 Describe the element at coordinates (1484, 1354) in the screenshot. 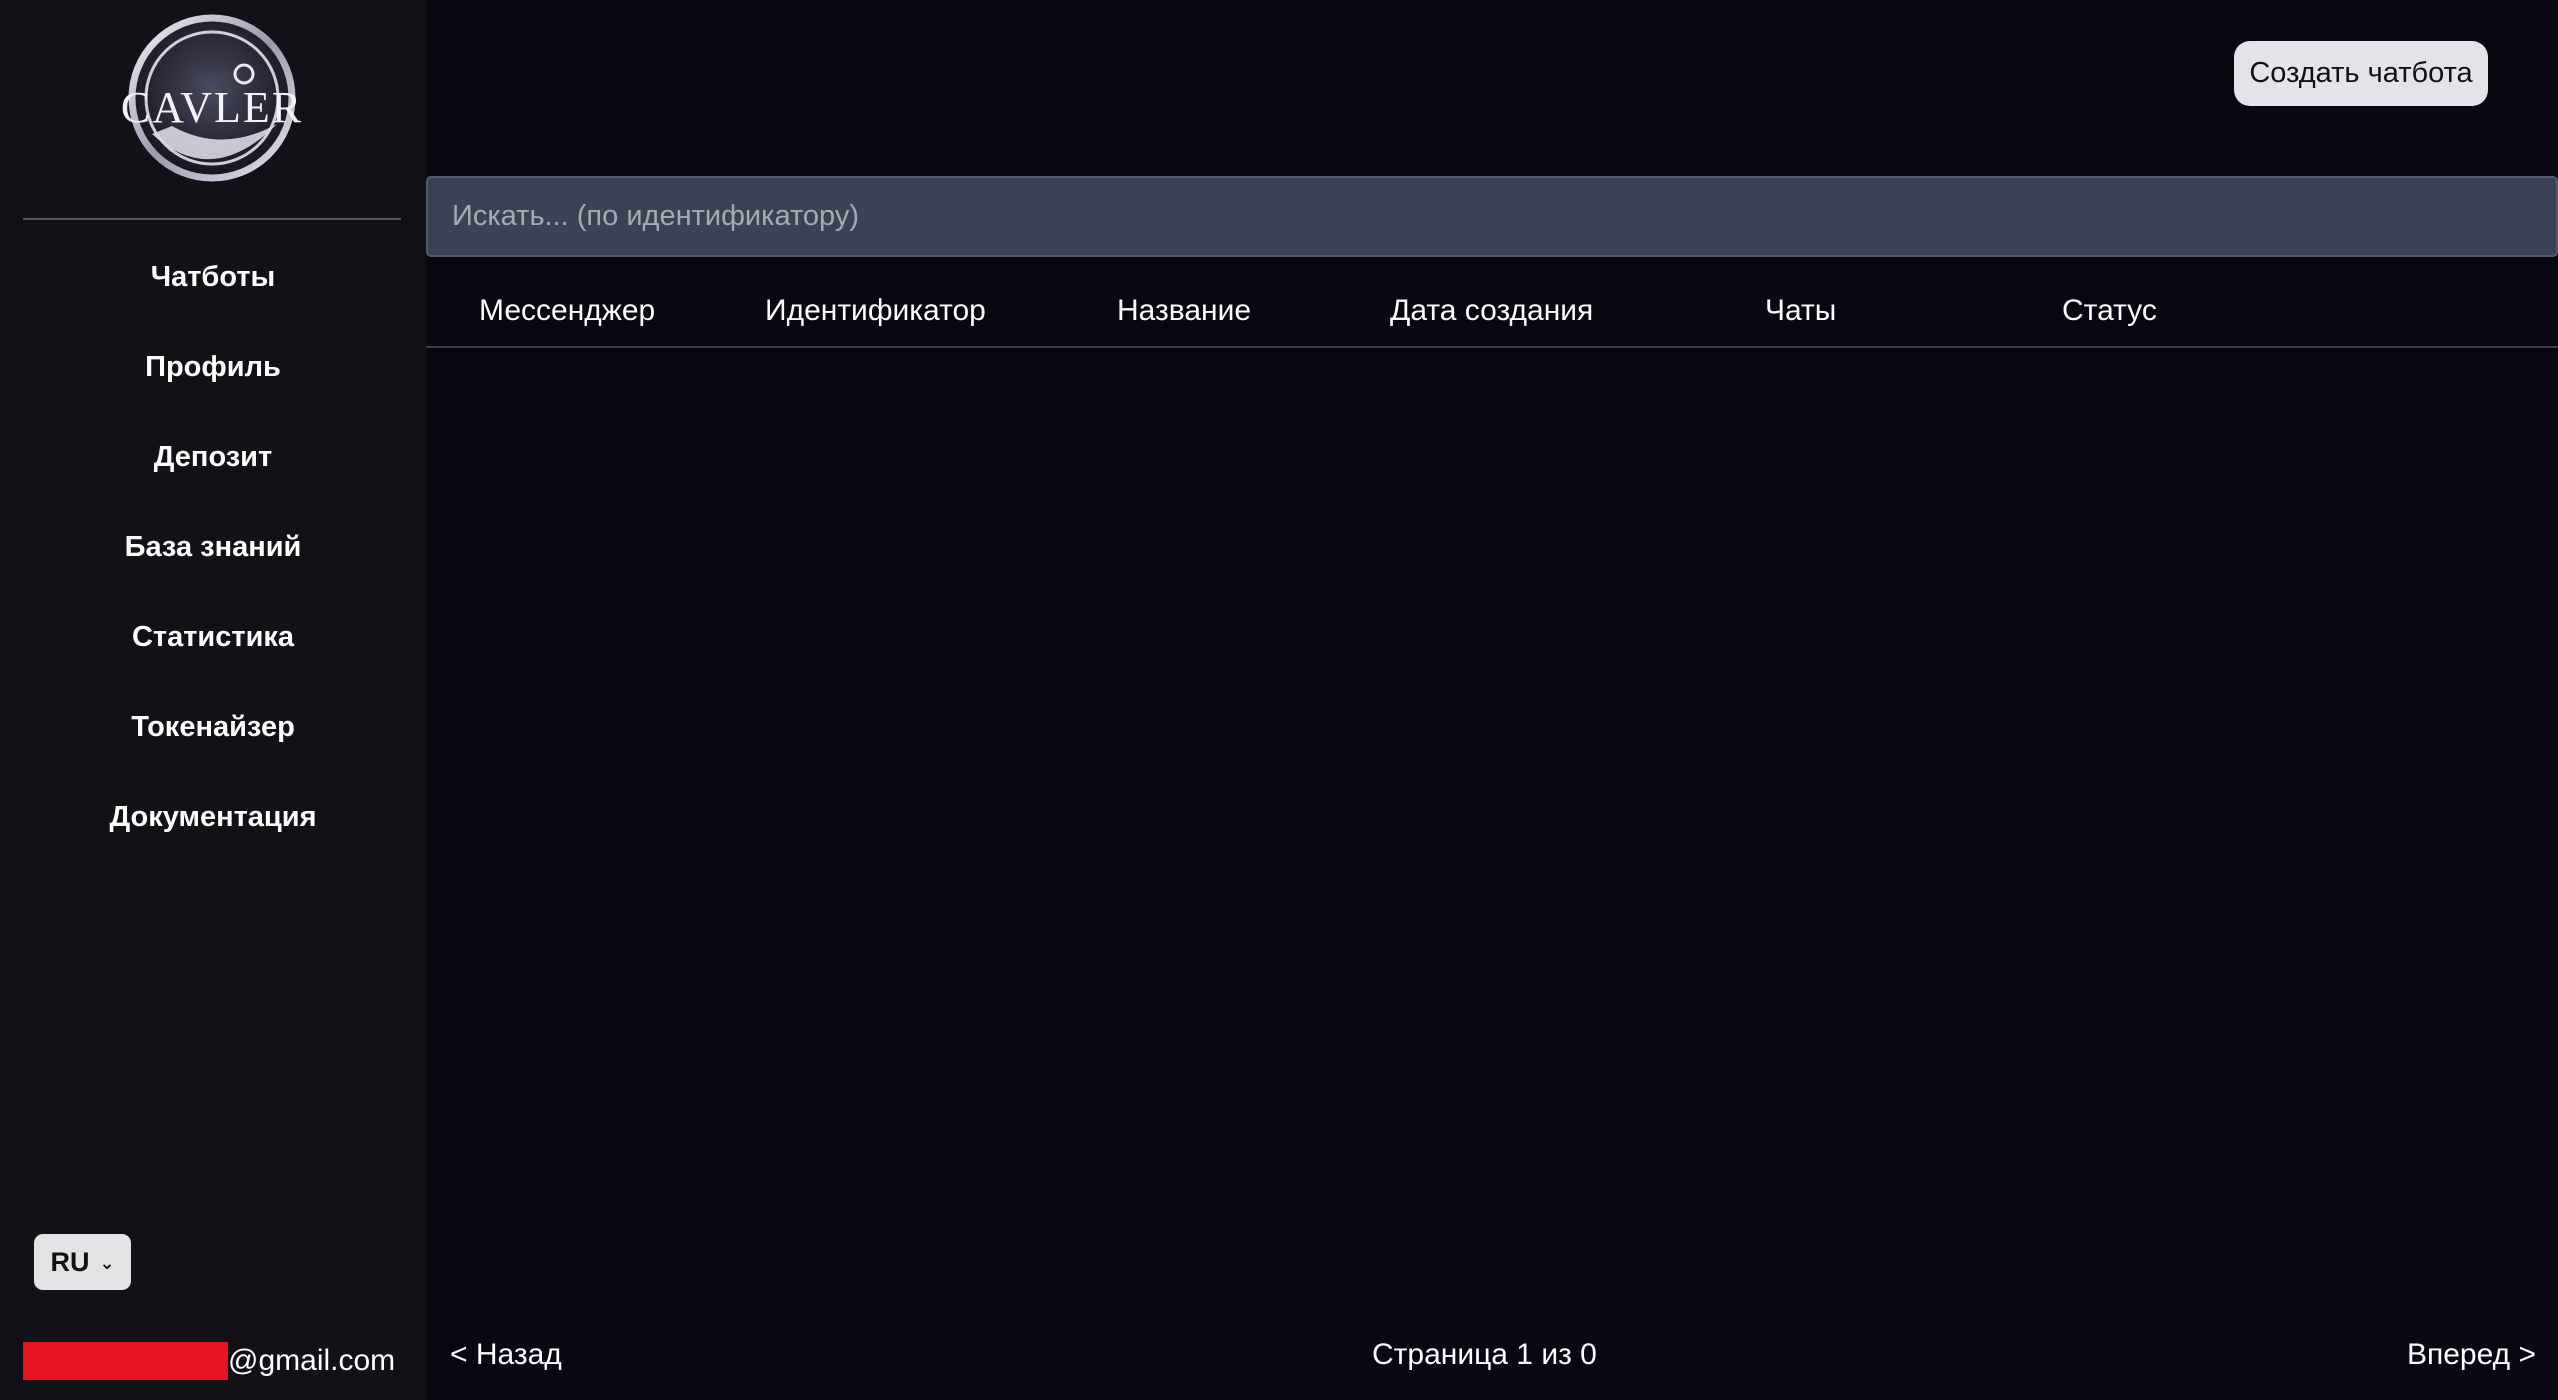

I see `pagination-info: Страница 1 из 0` at that location.